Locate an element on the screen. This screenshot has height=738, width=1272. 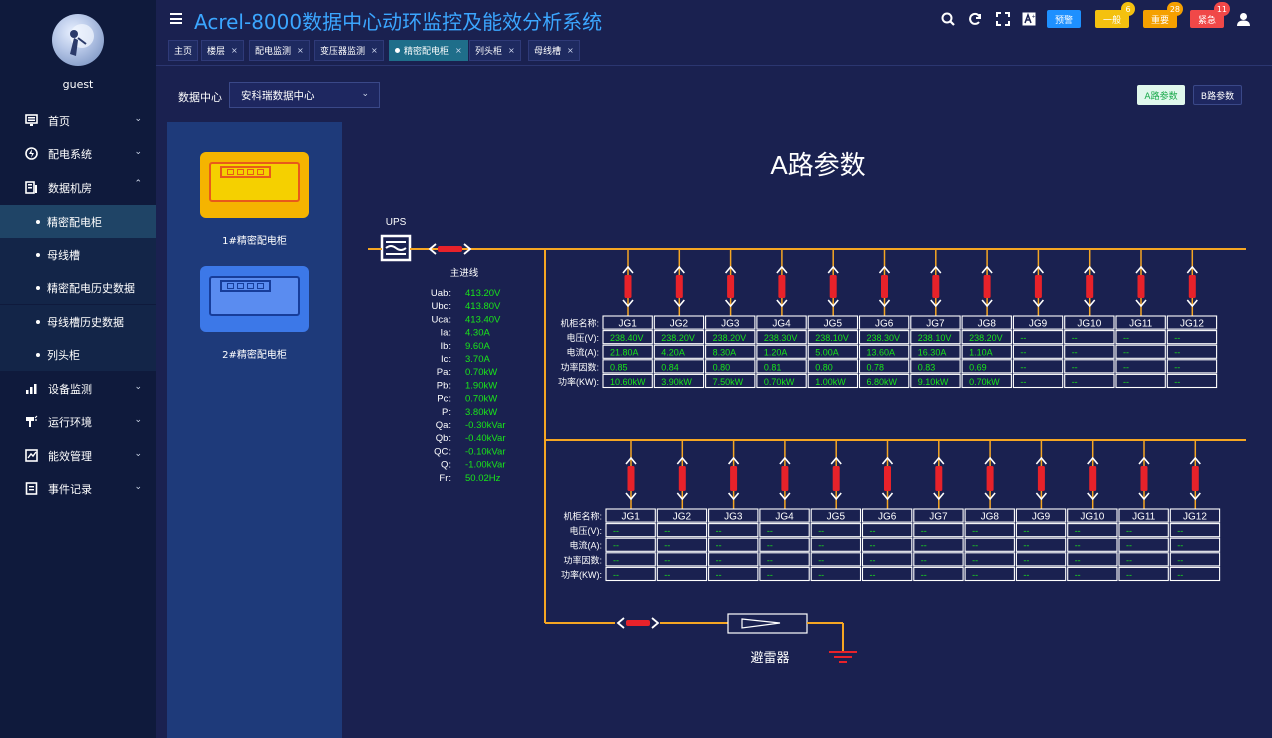
row-label: 功率(KW): is located at coordinates (581, 574).